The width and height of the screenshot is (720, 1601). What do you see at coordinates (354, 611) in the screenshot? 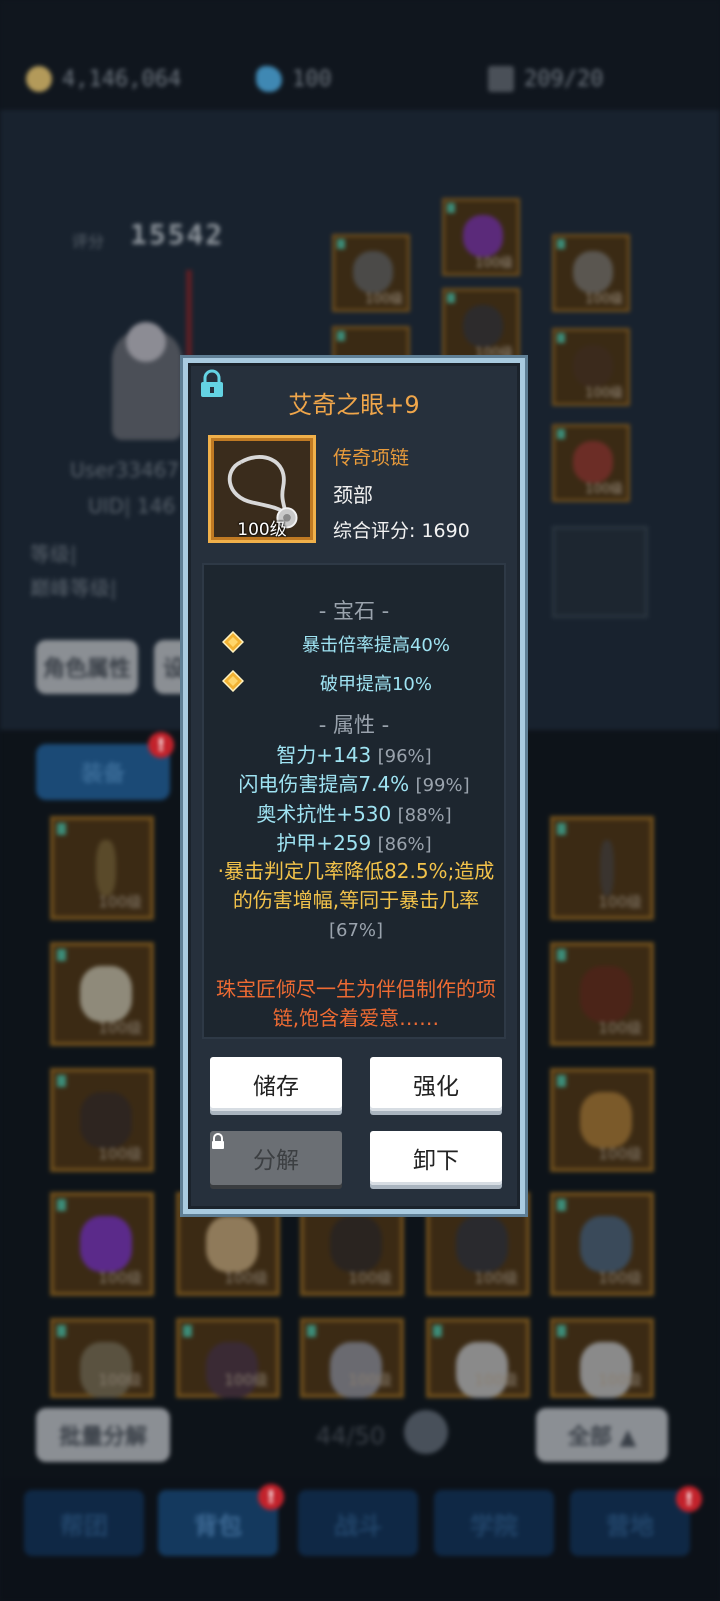
I see `gem-section-title: - 宝石 -` at bounding box center [354, 611].